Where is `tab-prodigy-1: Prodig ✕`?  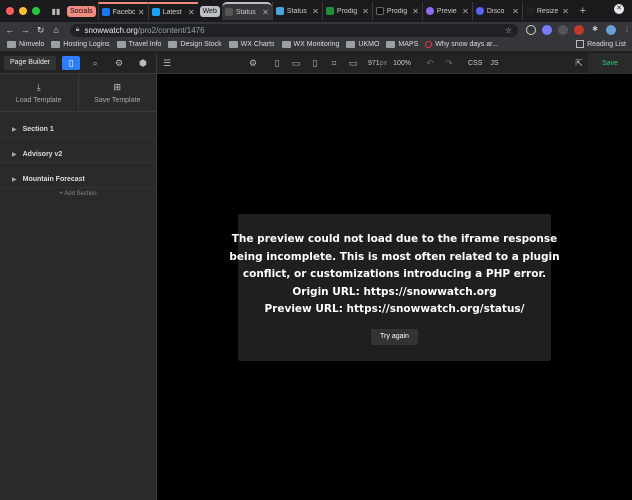 tab-prodigy-1: Prodig ✕ is located at coordinates (346, 11).